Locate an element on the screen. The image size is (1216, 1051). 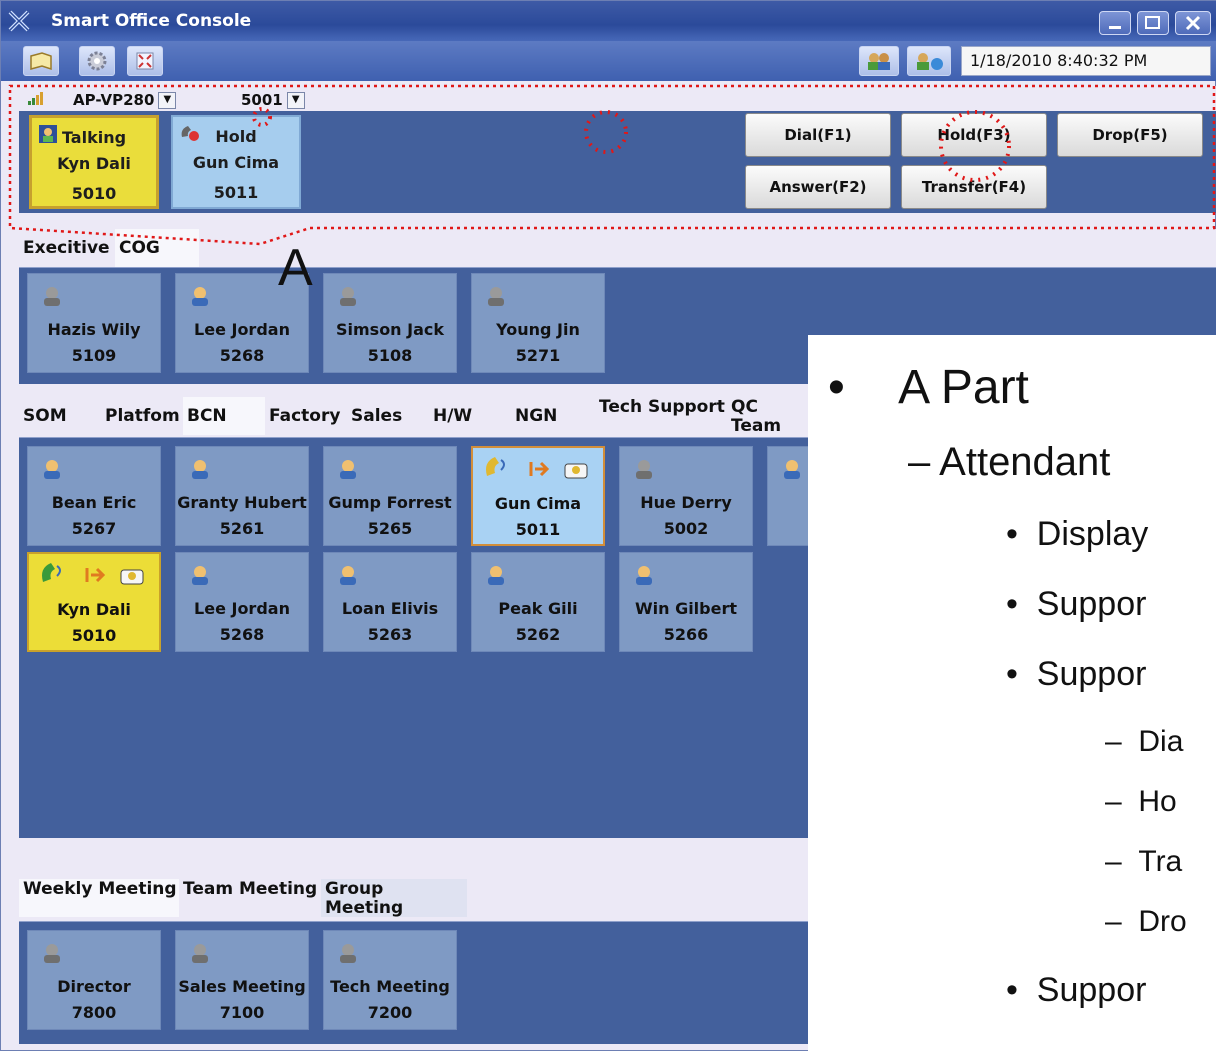
slide-bullet-level4: – Dia is located at coordinates (1144, 741).